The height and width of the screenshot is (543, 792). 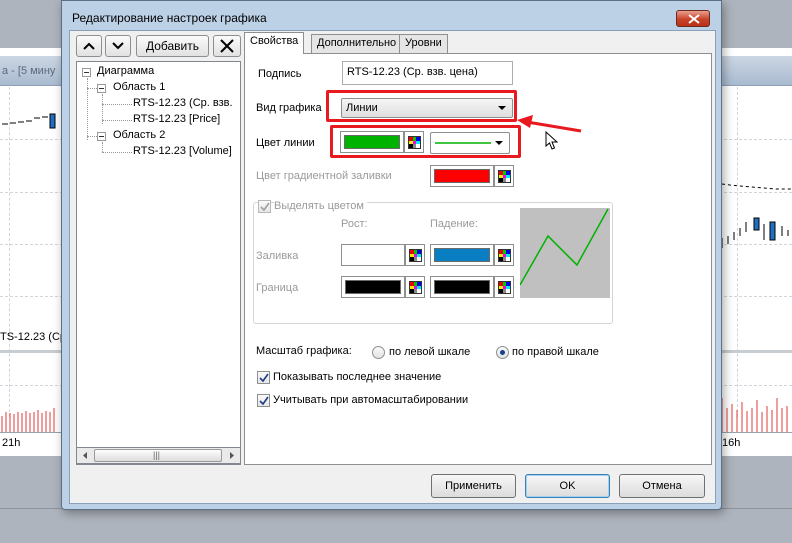 I want to click on fill-rise-color, so click(x=373, y=255).